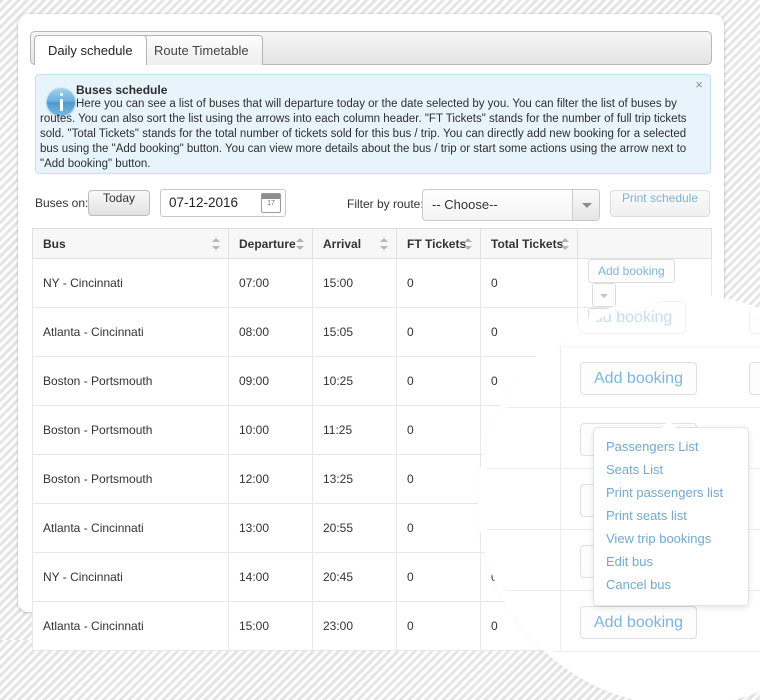 The image size is (760, 700). Describe the element at coordinates (54, 243) in the screenshot. I see `column-label: Bus` at that location.